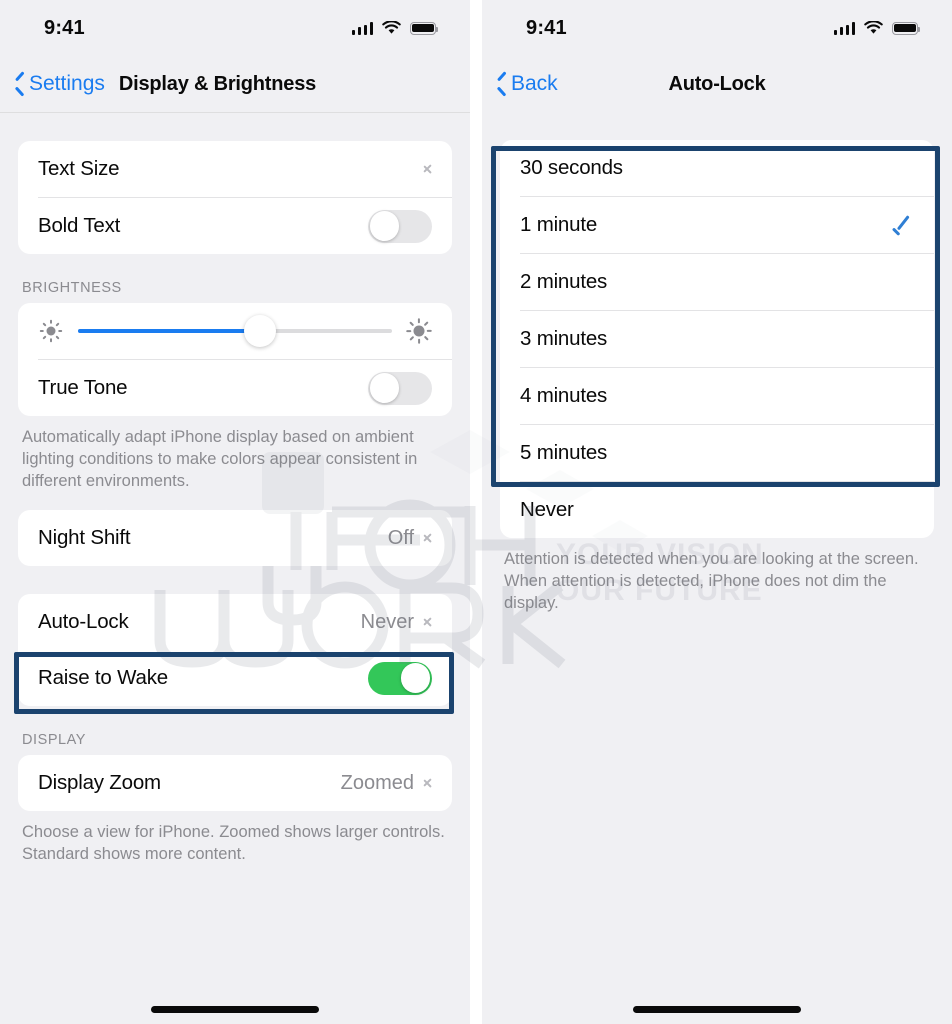 The height and width of the screenshot is (1024, 952). What do you see at coordinates (235, 28) in the screenshot?
I see `left-status-bar: 9:41` at bounding box center [235, 28].